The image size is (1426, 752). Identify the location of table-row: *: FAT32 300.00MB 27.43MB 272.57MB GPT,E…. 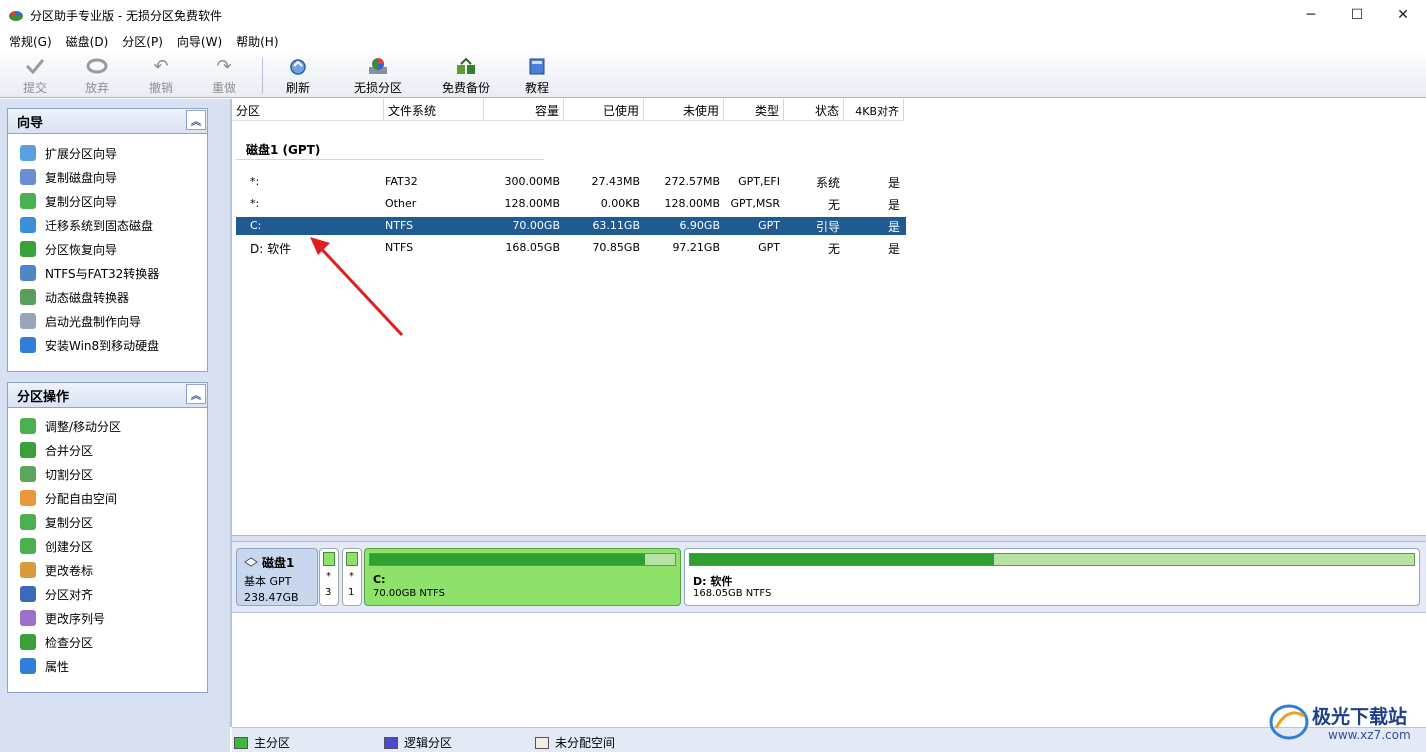
(571, 182).